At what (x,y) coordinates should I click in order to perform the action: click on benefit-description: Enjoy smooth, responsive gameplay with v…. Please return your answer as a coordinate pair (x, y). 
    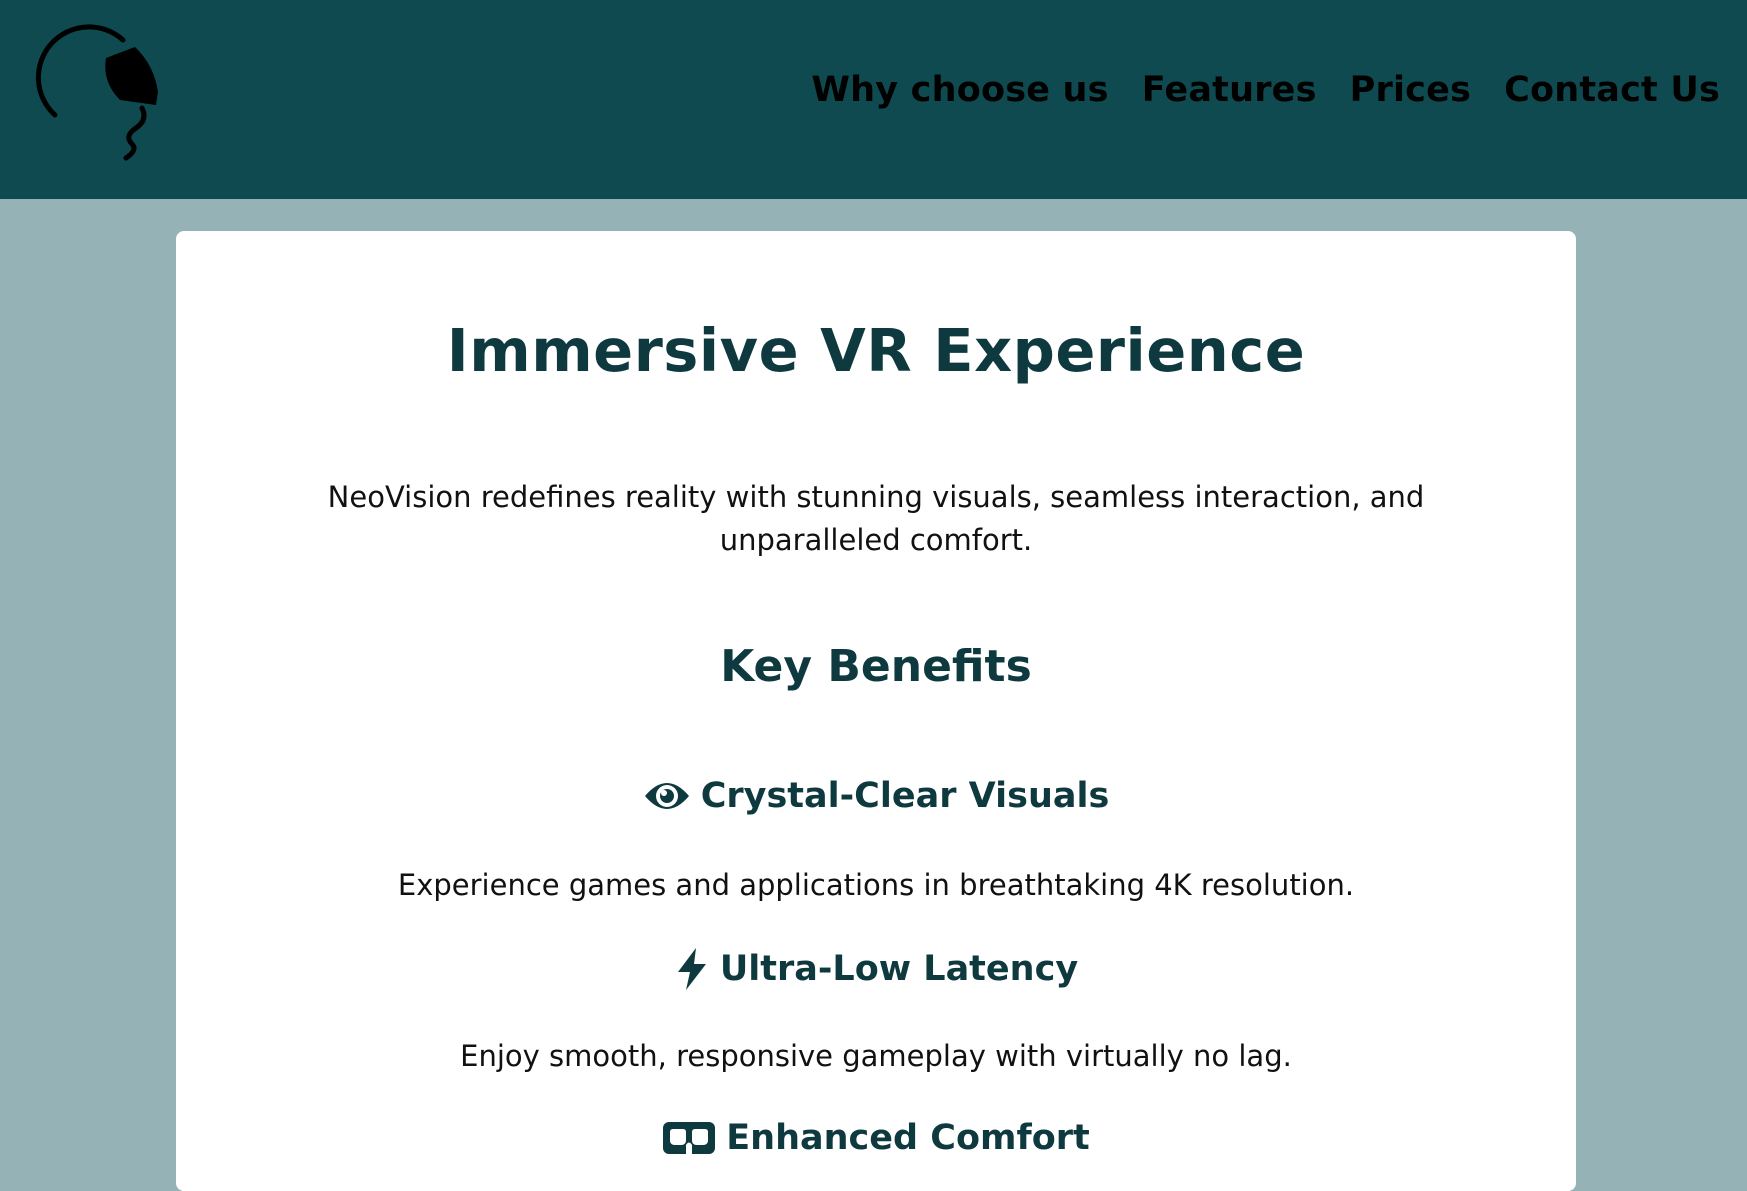
    Looking at the image, I should click on (876, 1056).